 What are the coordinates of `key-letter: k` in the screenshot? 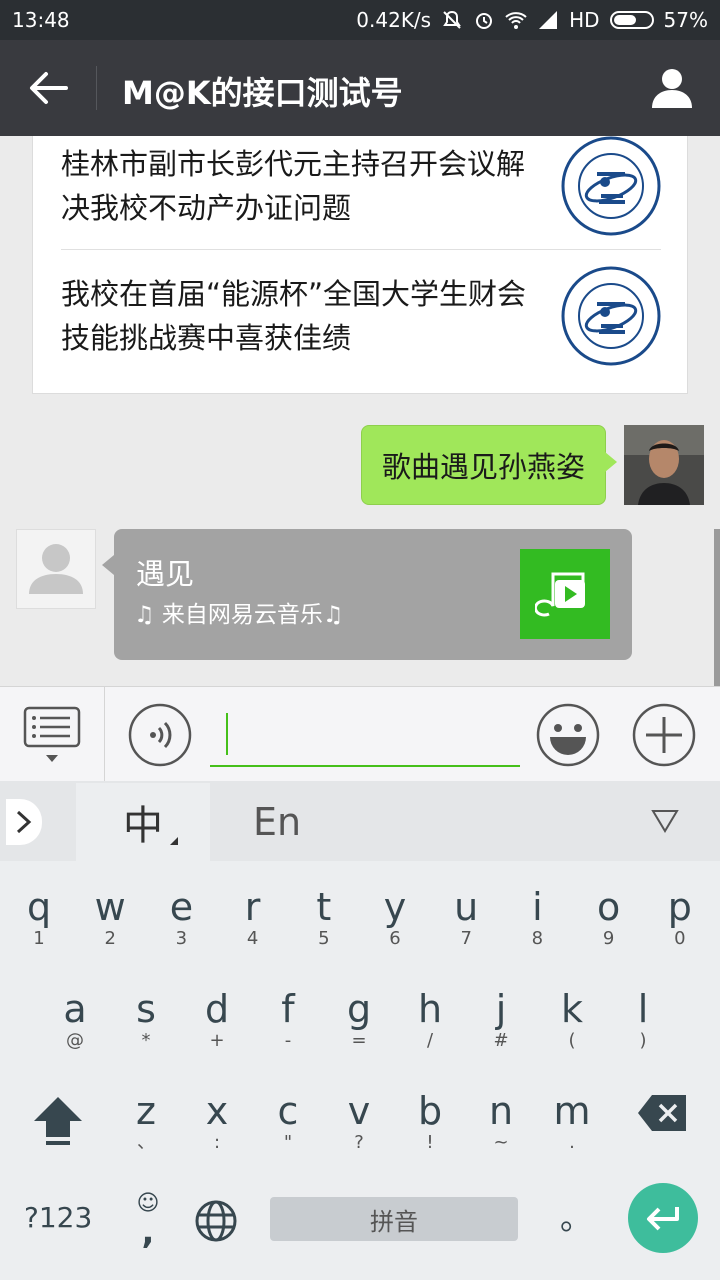 It's located at (571, 1009).